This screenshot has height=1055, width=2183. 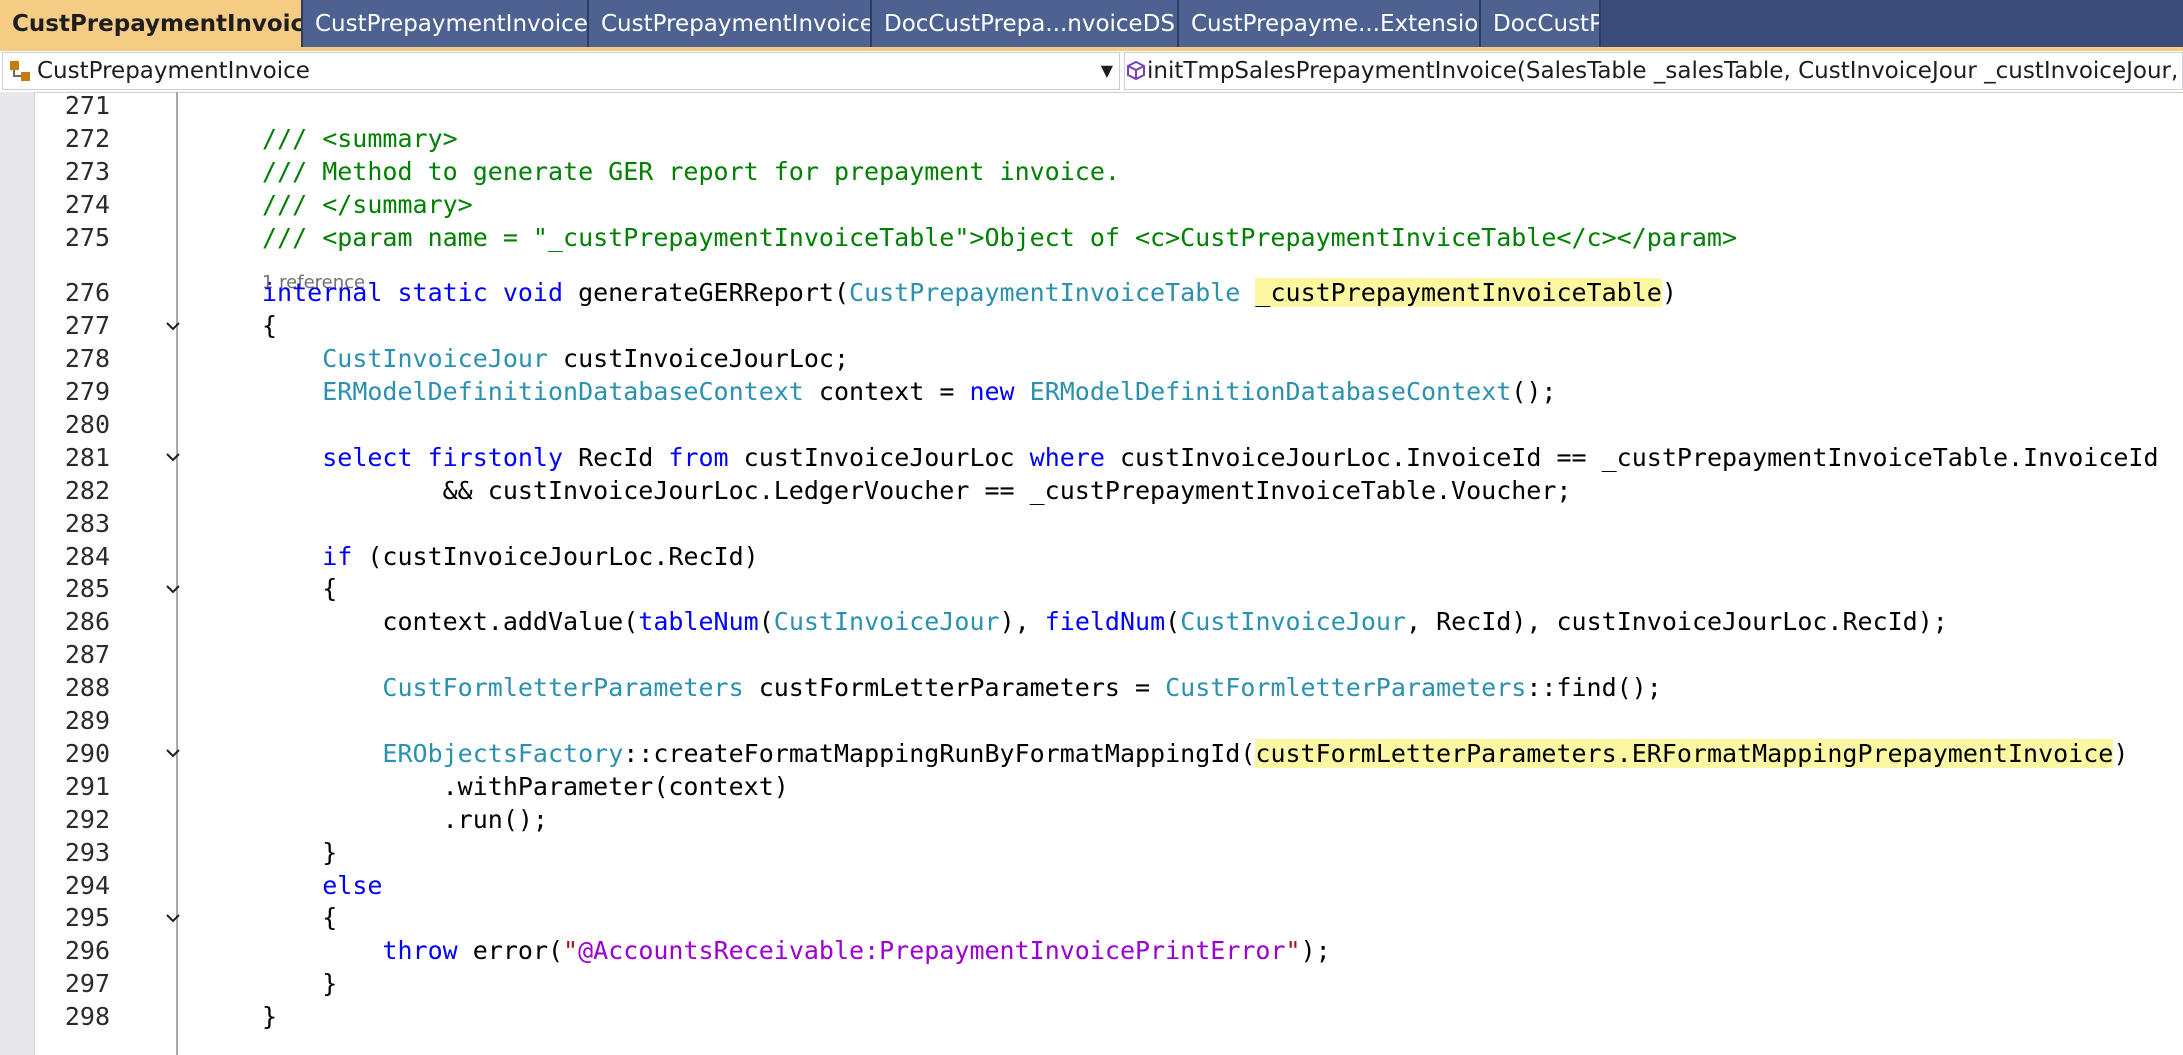 I want to click on code-line: 297 }, so click(x=1091, y=983).